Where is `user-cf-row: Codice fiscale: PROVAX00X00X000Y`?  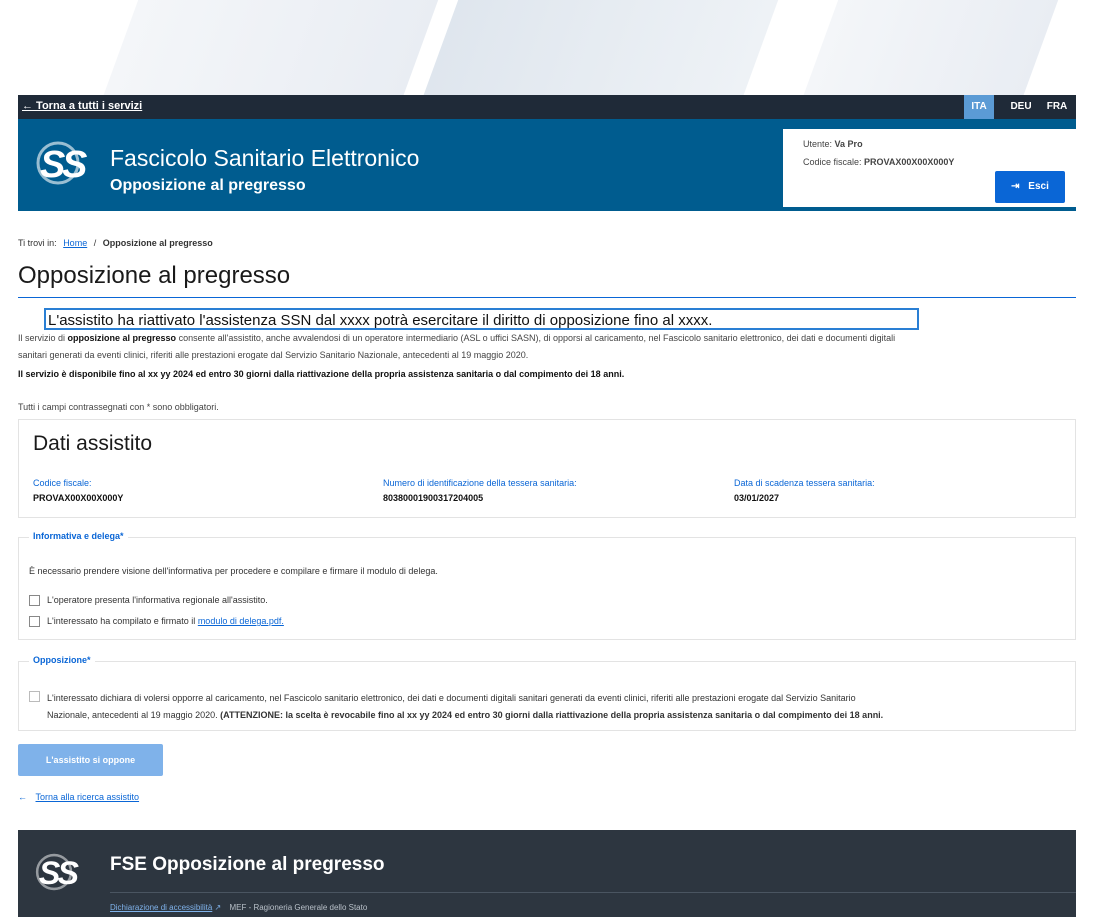
user-cf-row: Codice fiscale: PROVAX00X00X000Y is located at coordinates (878, 162).